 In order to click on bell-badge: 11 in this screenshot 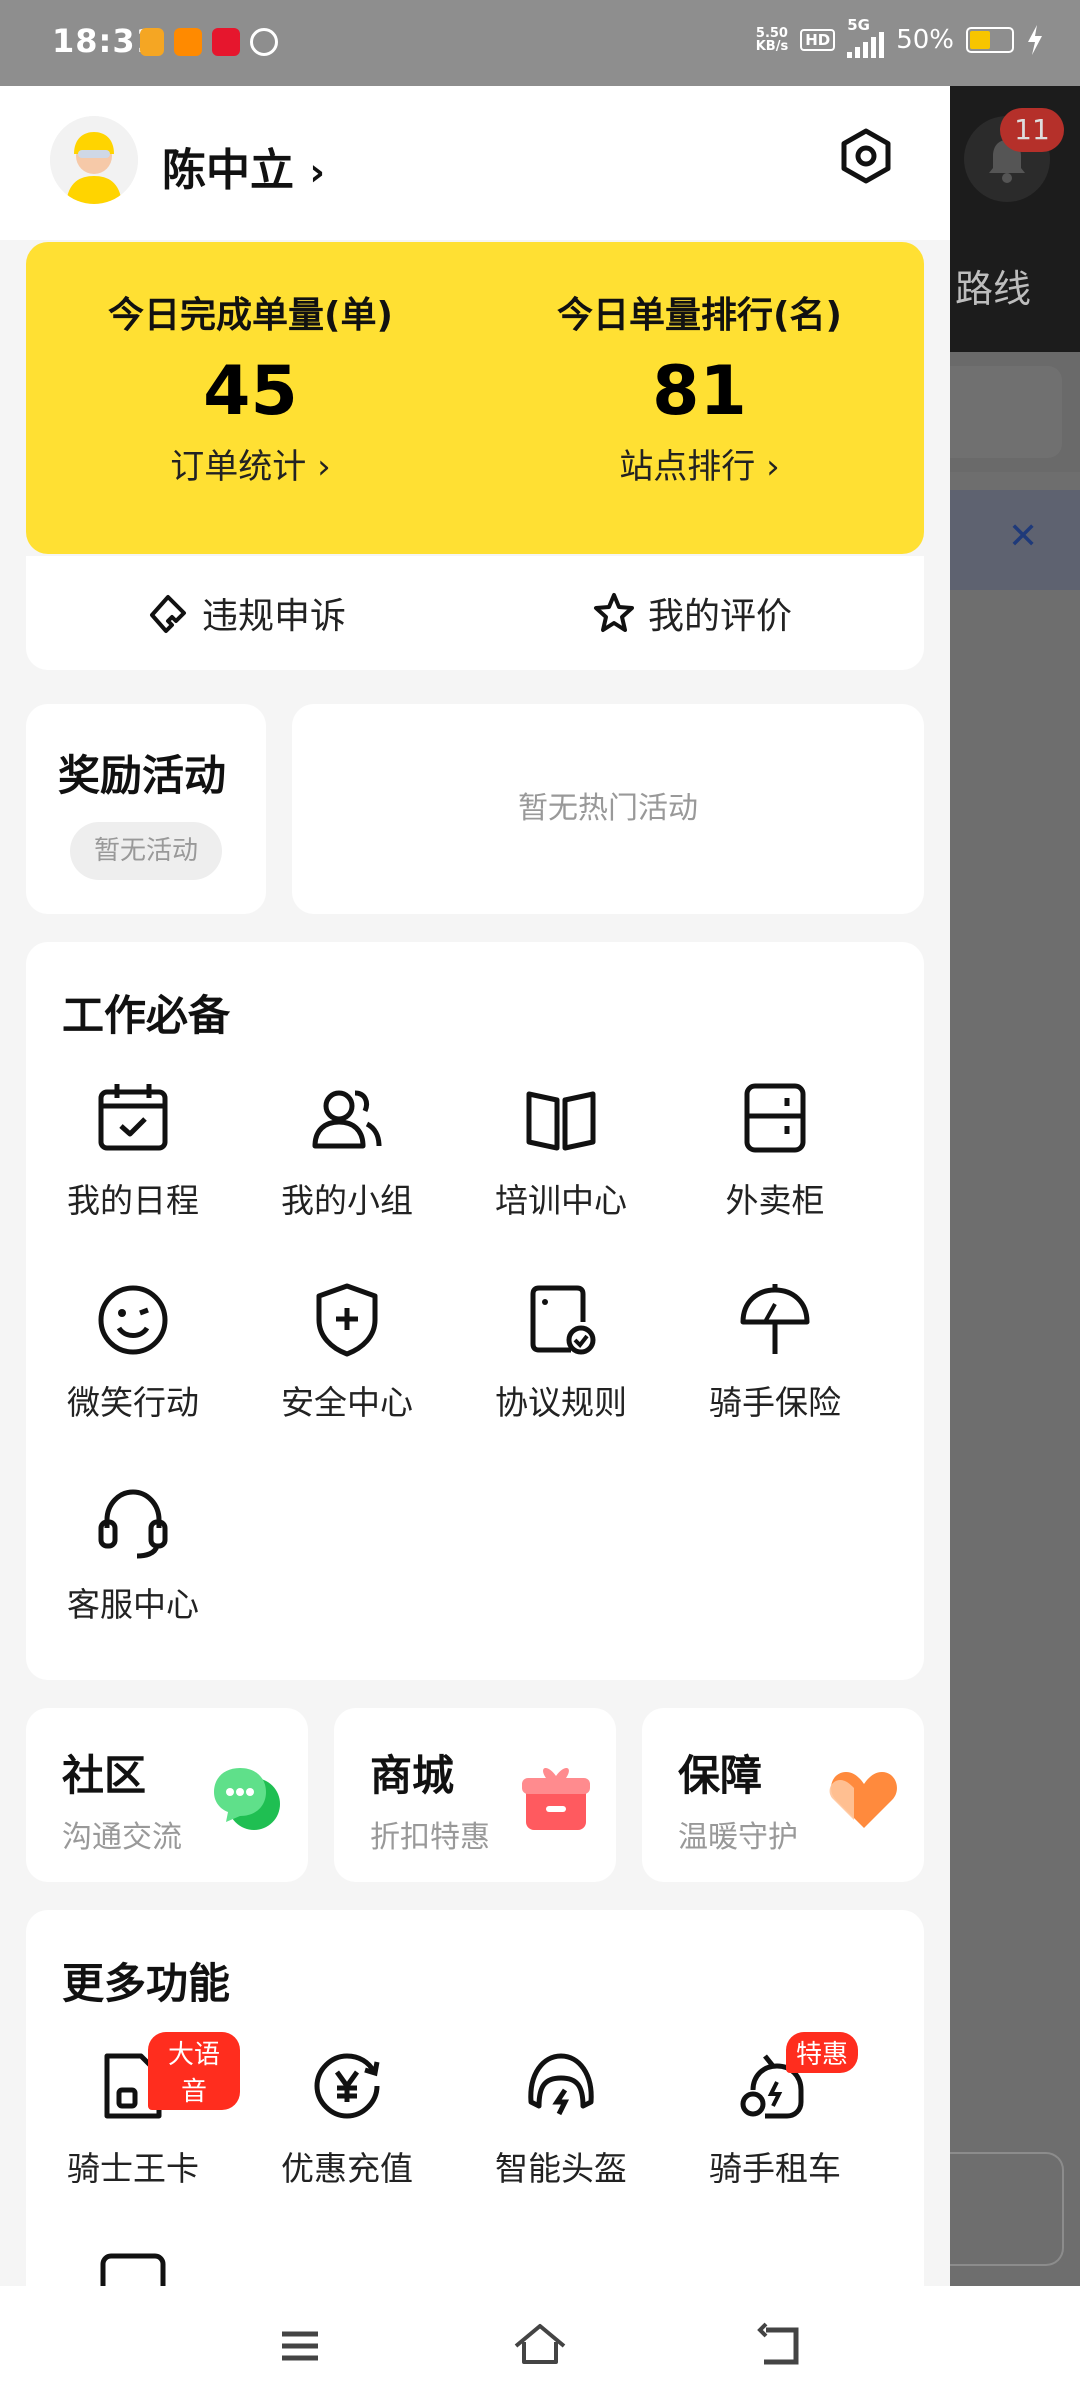, I will do `click(1032, 130)`.